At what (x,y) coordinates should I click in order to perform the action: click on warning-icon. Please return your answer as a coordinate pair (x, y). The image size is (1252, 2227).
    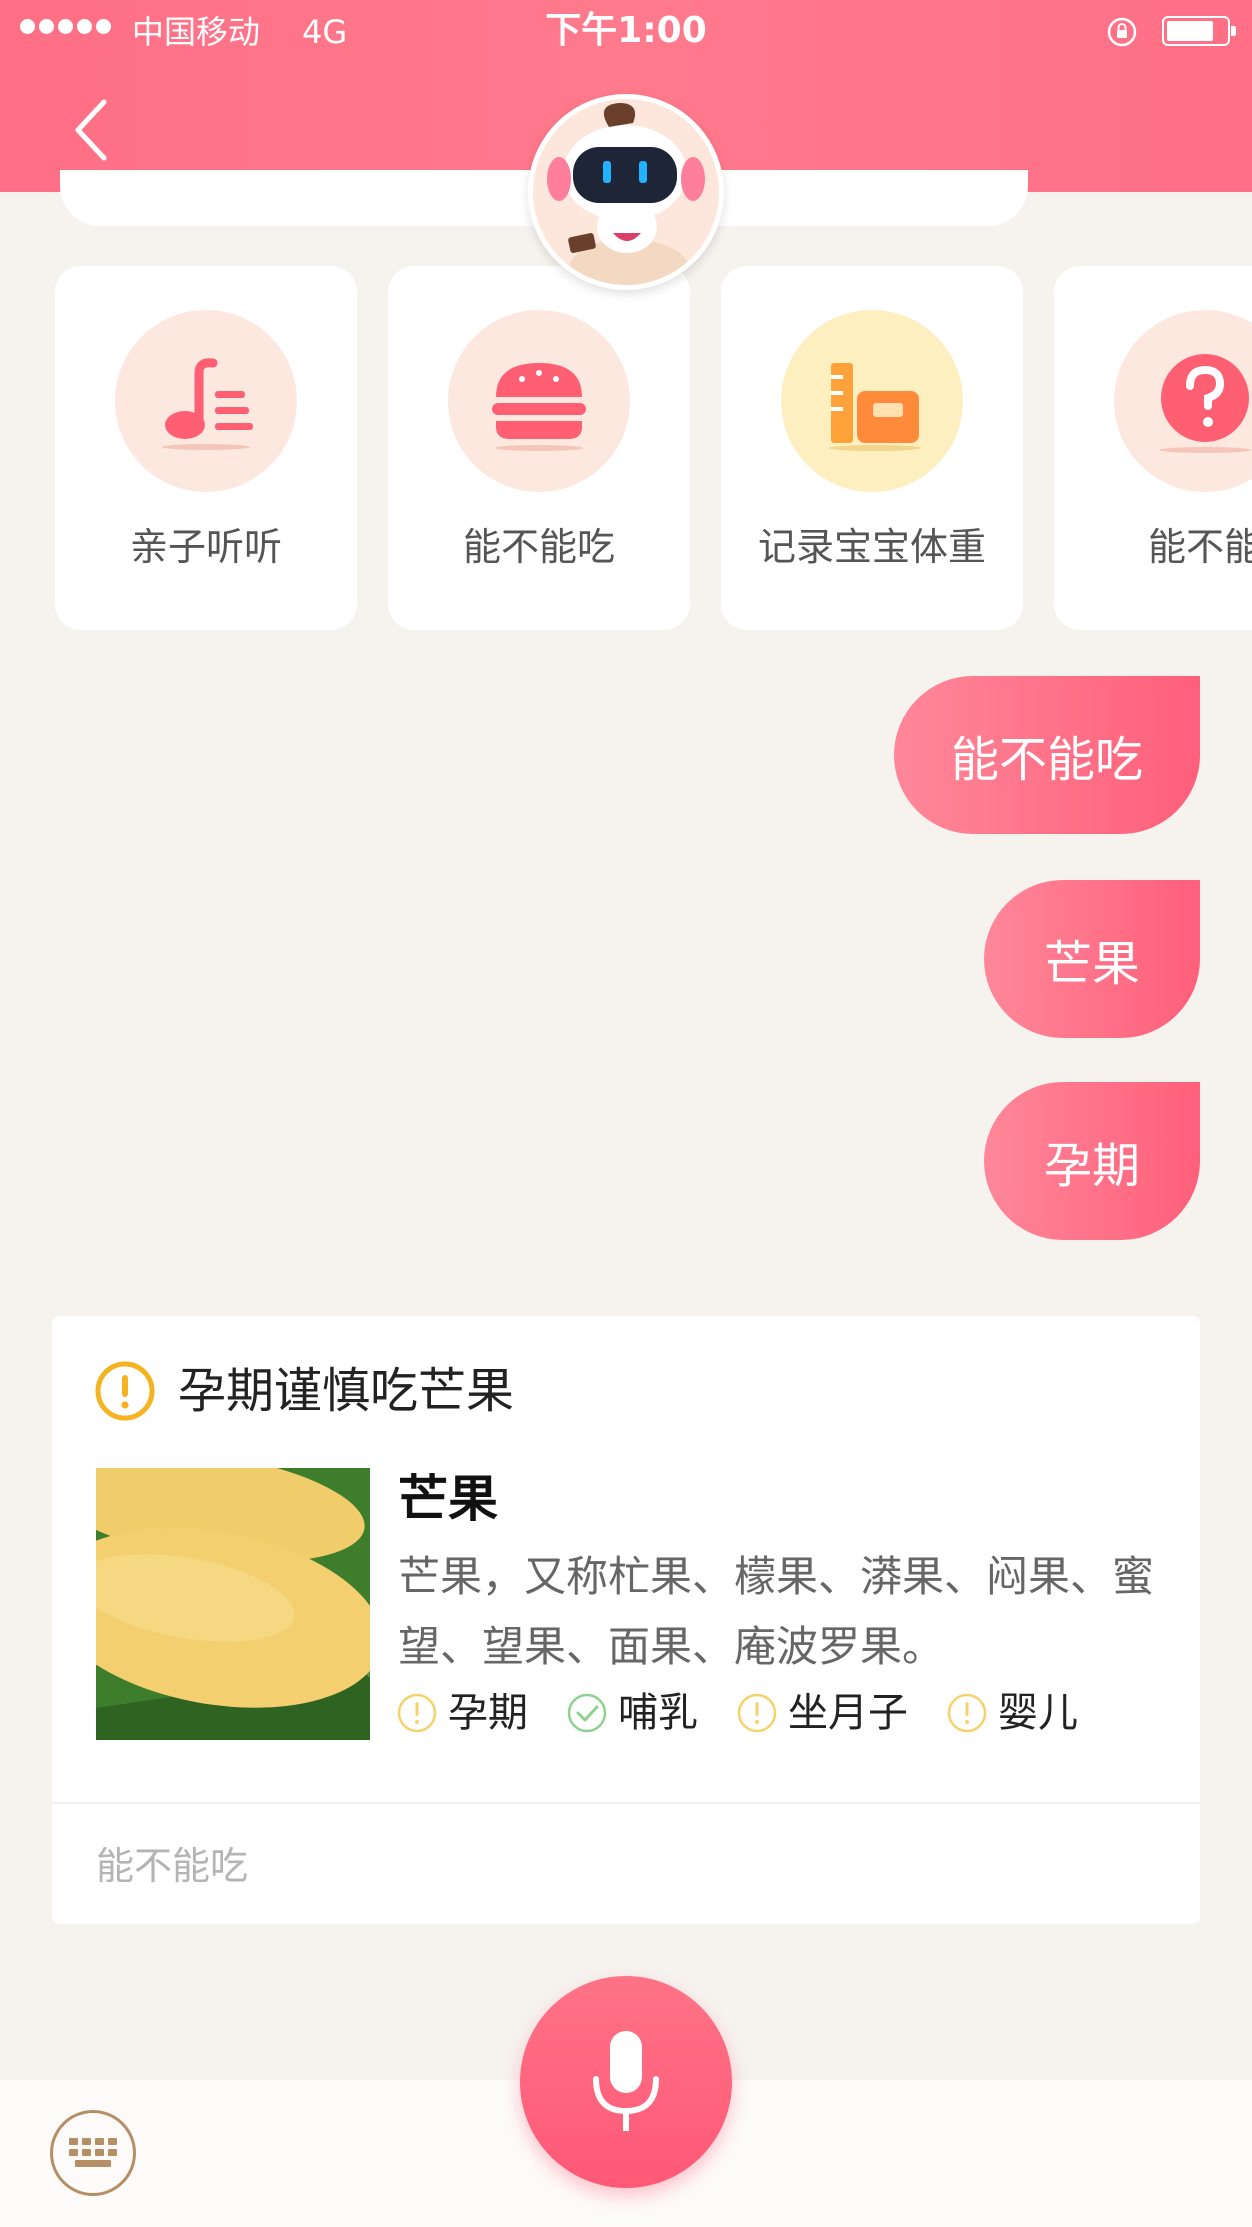
    Looking at the image, I should click on (125, 1391).